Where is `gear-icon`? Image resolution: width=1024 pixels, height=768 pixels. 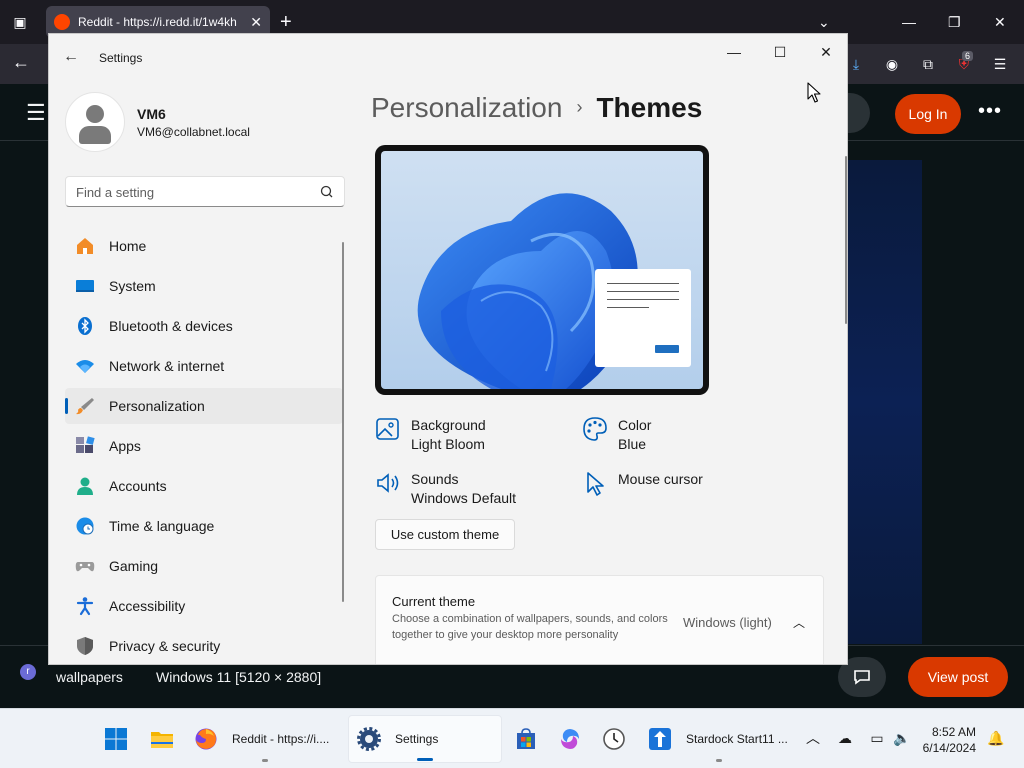 gear-icon is located at coordinates (369, 739).